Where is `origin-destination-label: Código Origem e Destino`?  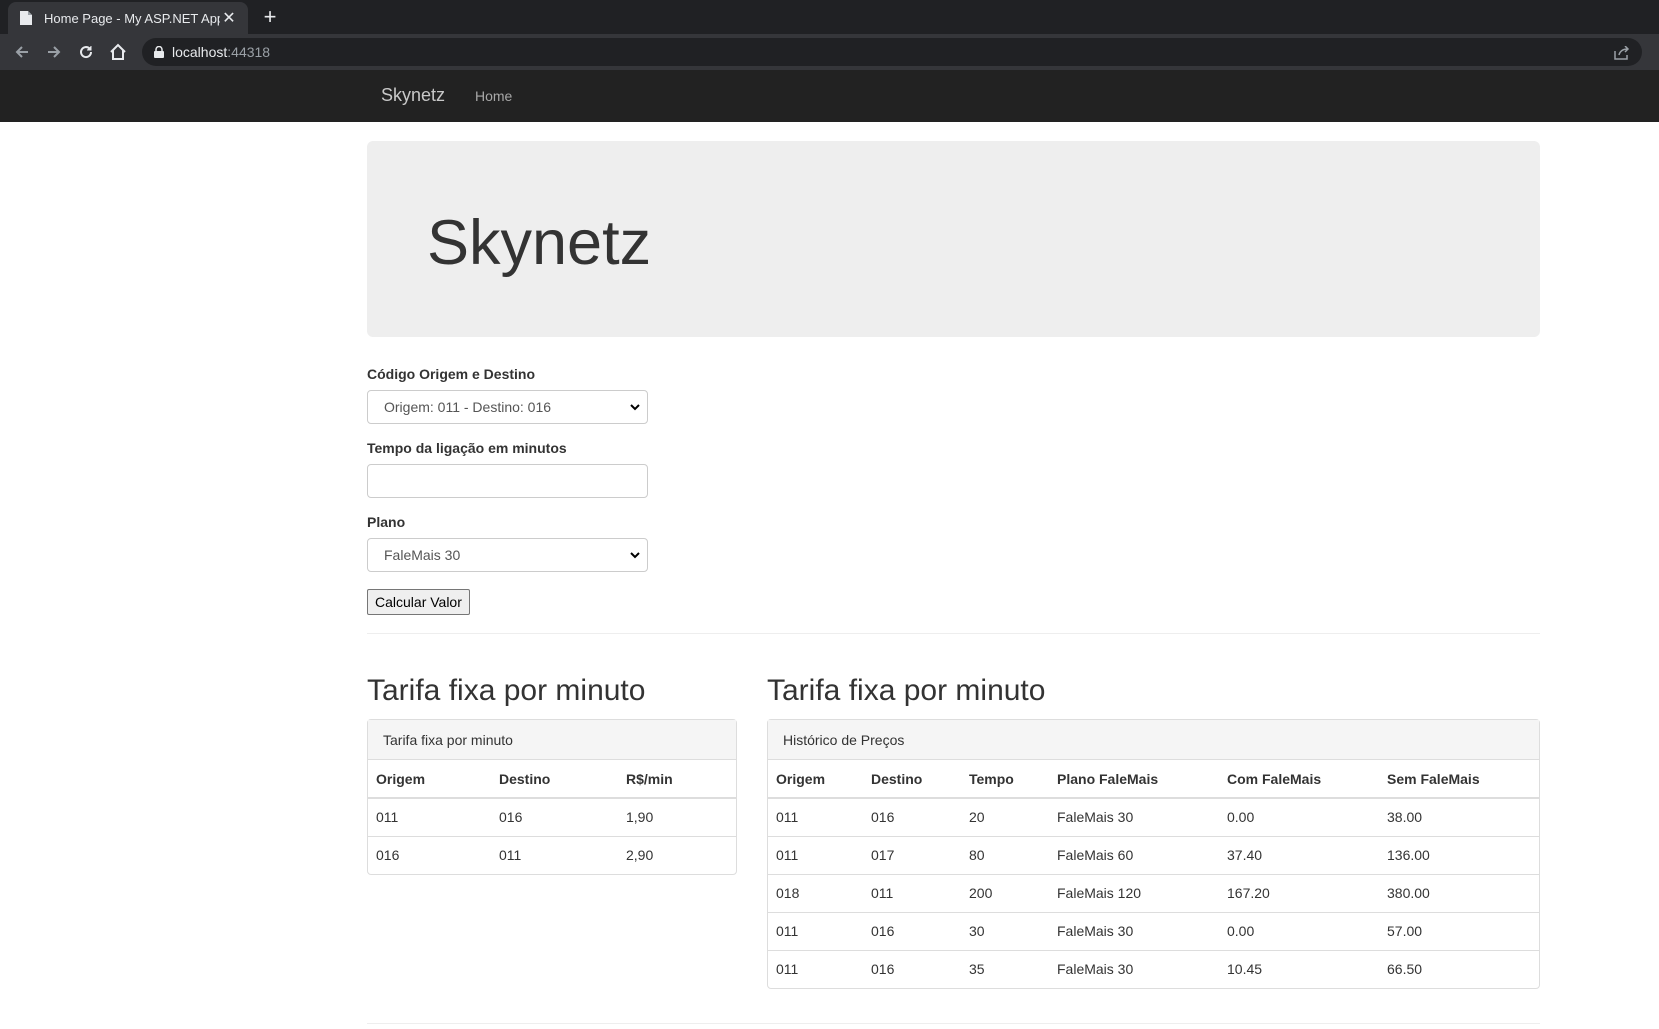
origin-destination-label: Código Origem e Destino is located at coordinates (451, 374).